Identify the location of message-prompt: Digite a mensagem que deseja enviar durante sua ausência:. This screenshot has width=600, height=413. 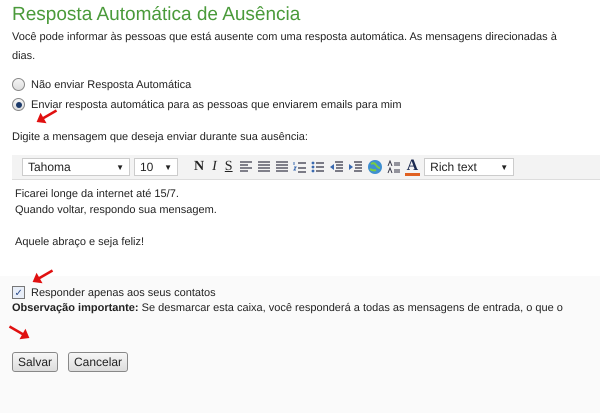
(160, 137).